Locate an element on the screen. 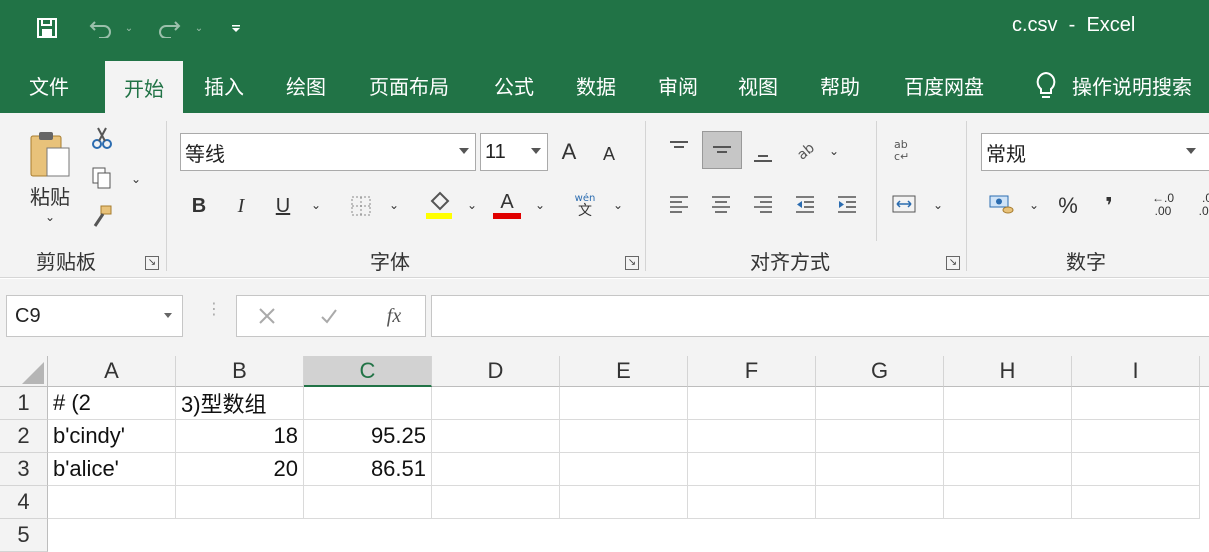 This screenshot has width=1209, height=552. cell-g2 is located at coordinates (880, 436).